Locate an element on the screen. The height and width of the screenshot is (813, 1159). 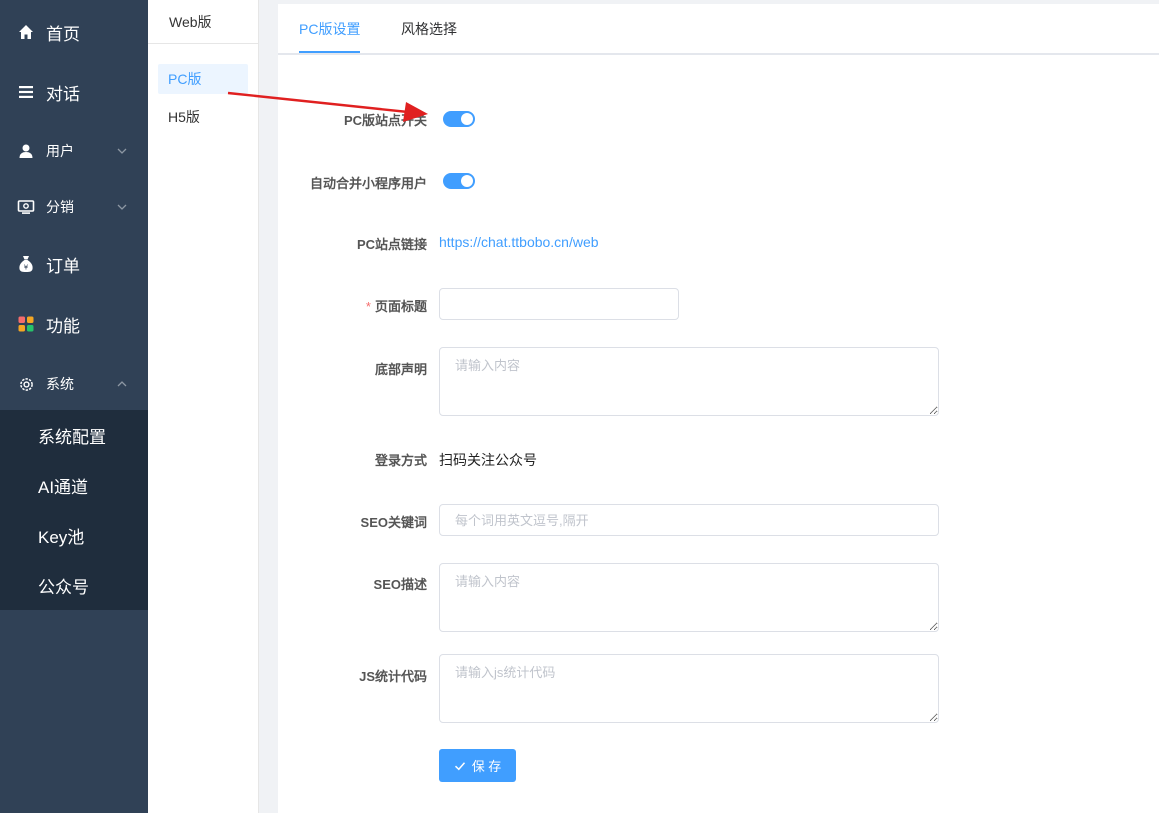
sidebar-item-features: 功能 is located at coordinates (74, 324).